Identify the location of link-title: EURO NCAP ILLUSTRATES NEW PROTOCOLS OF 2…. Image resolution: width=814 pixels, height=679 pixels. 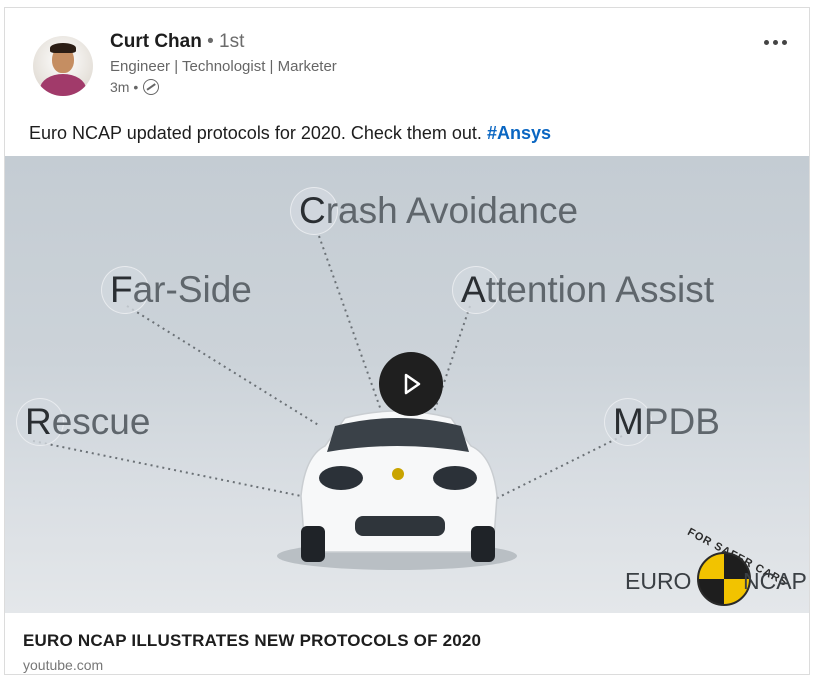
(252, 641).